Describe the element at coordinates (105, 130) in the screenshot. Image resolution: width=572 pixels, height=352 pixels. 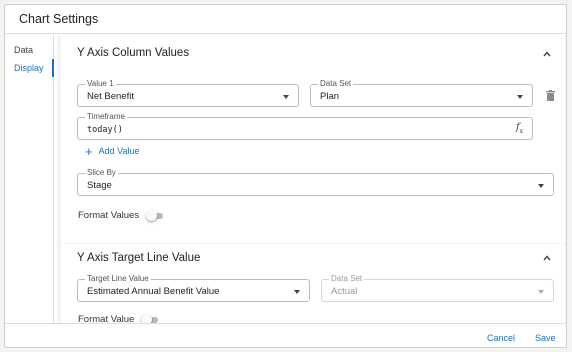
I see `timeframe-value: today()` at that location.